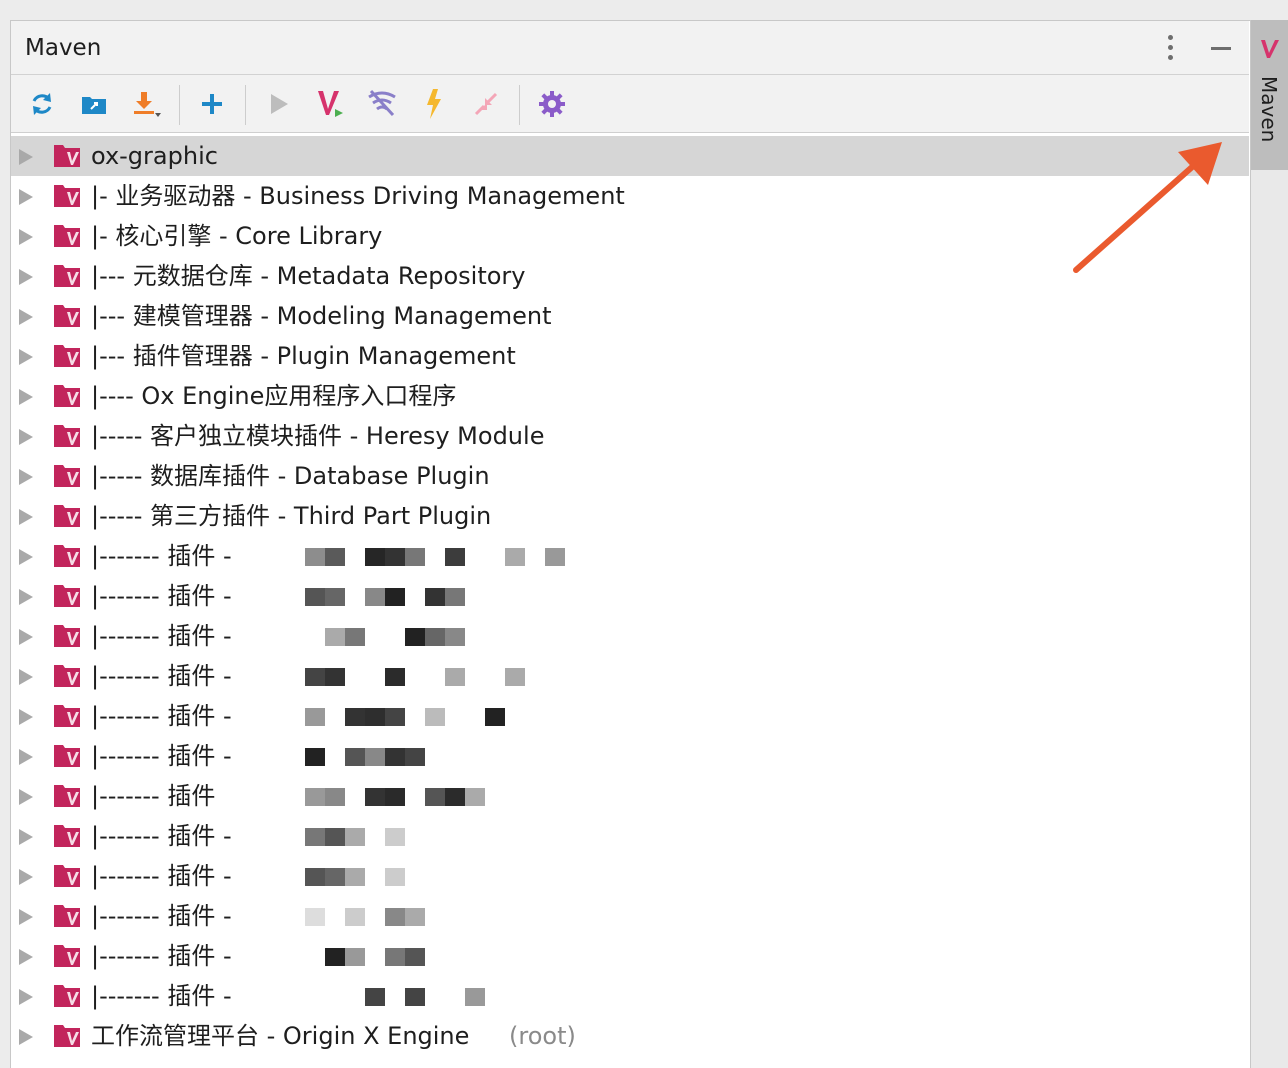 The image size is (1288, 1068). What do you see at coordinates (434, 104) in the screenshot?
I see `skip-tests-icon` at bounding box center [434, 104].